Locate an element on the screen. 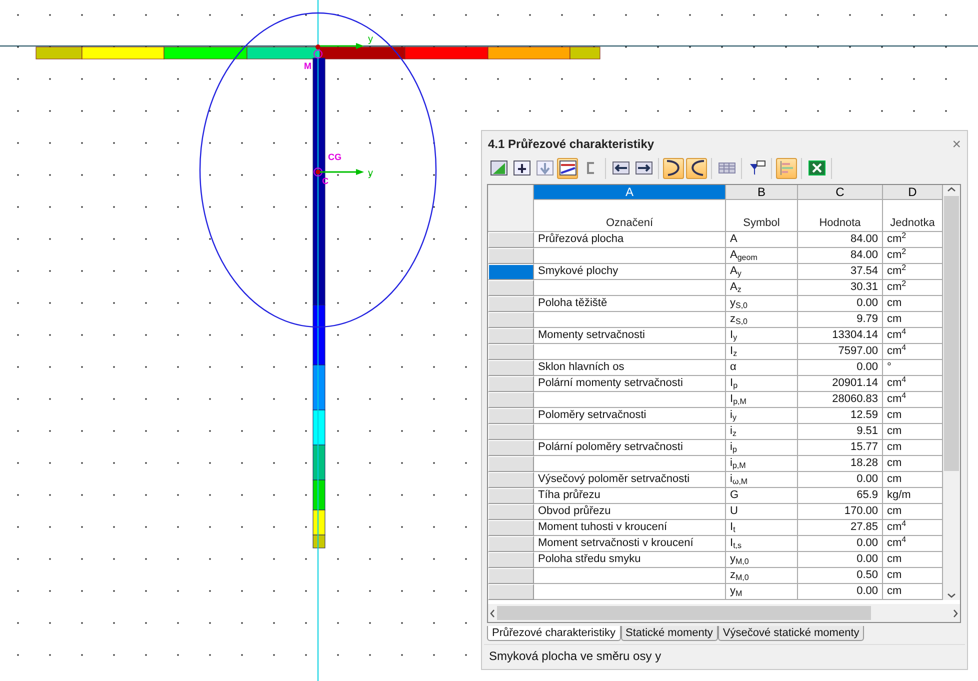 Image resolution: width=978 pixels, height=681 pixels. column-letter: D is located at coordinates (913, 192).